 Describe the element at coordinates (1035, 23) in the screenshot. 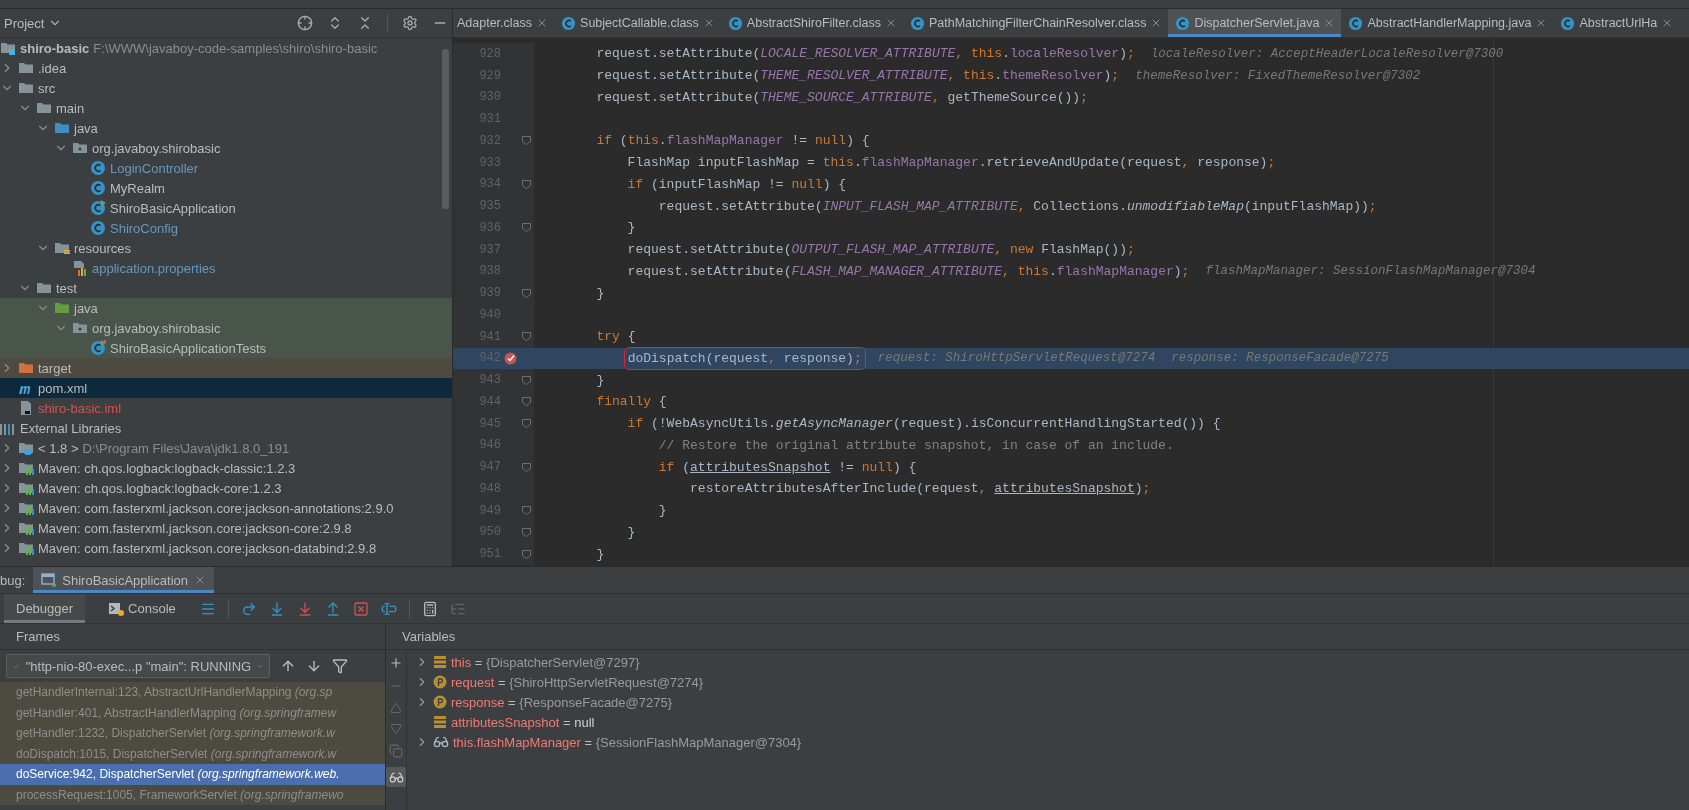

I see `editor-tab: PathMatchingFilterChainResolver.class` at that location.